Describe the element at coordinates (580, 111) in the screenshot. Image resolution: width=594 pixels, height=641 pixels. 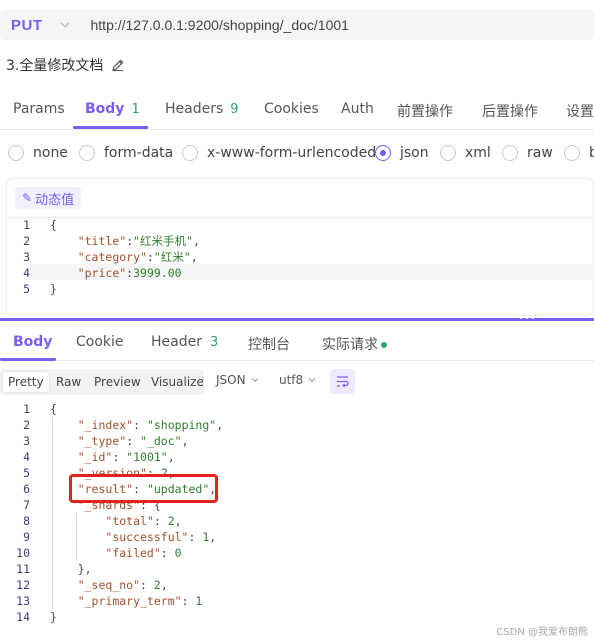
I see `tab-settings: 设置` at that location.